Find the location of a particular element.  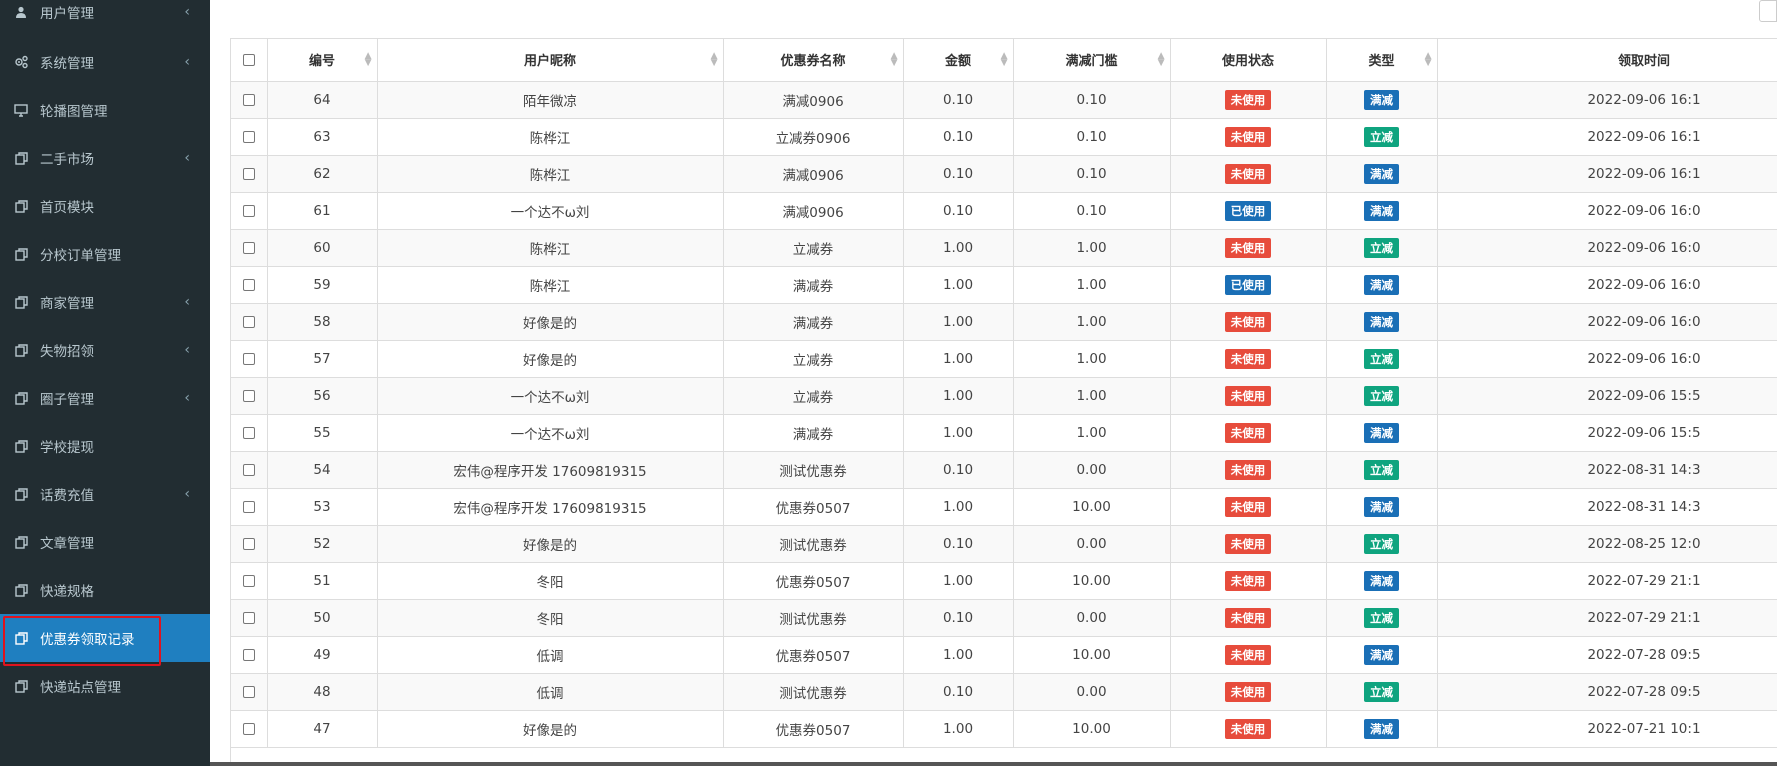

column-header-3: 金额 ▲ ▼ is located at coordinates (958, 60).